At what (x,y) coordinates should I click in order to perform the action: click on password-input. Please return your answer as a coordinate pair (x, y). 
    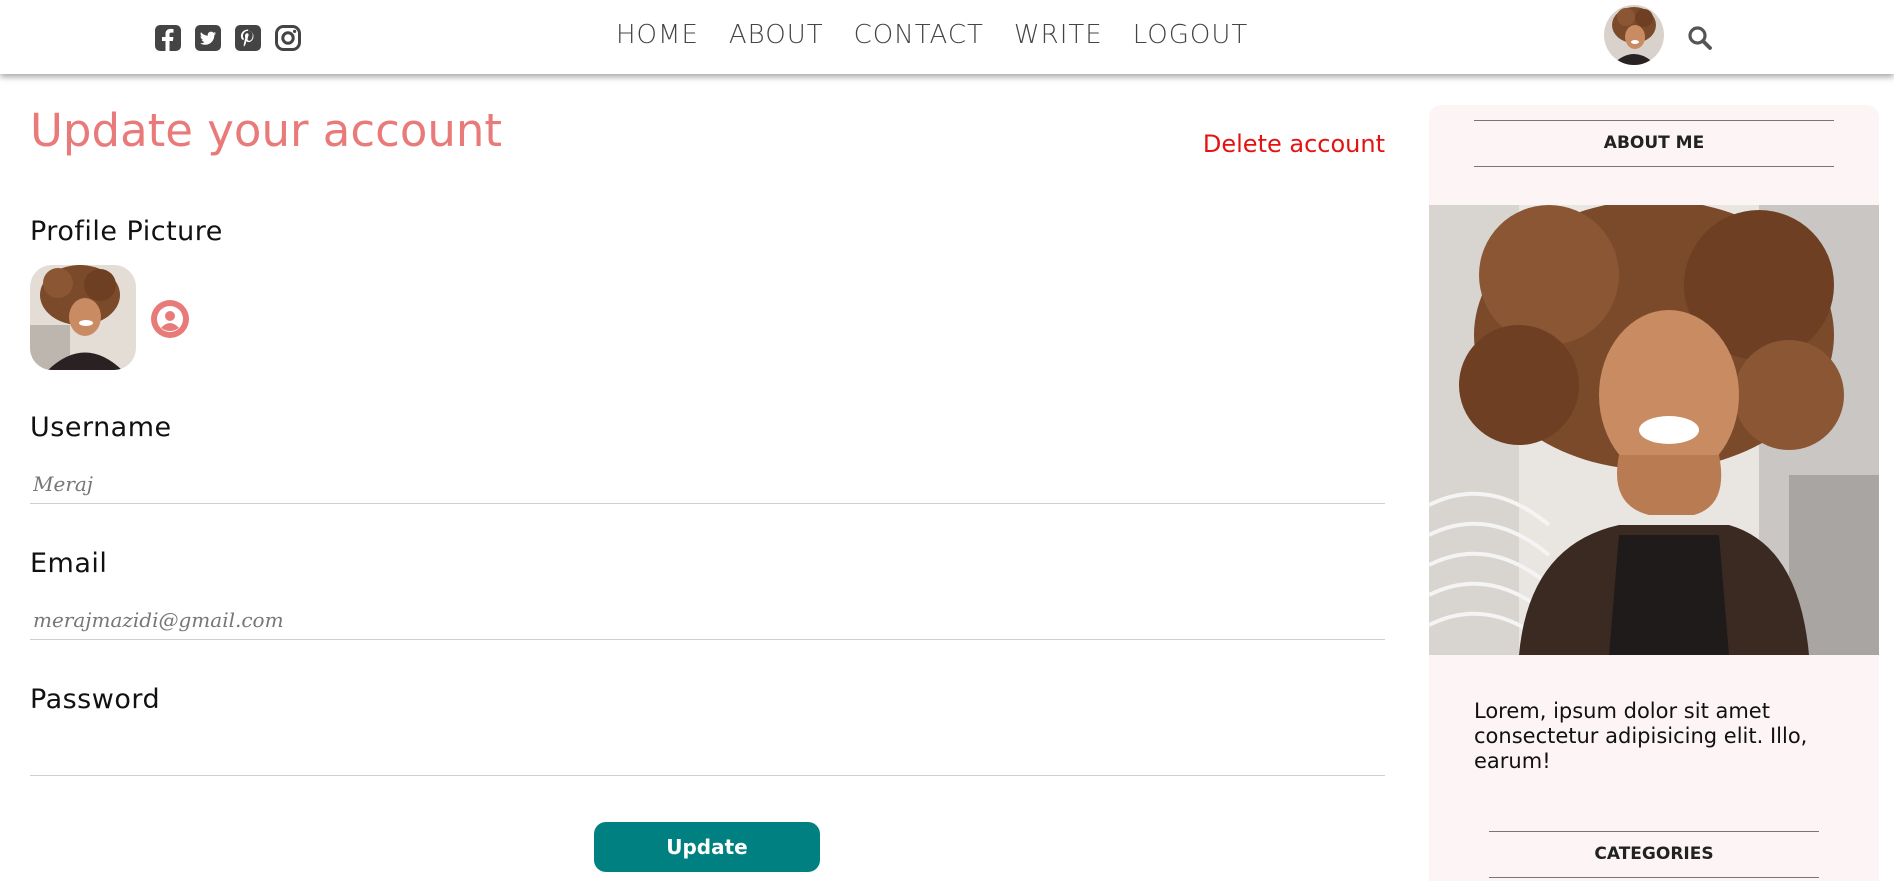
    Looking at the image, I should click on (707, 756).